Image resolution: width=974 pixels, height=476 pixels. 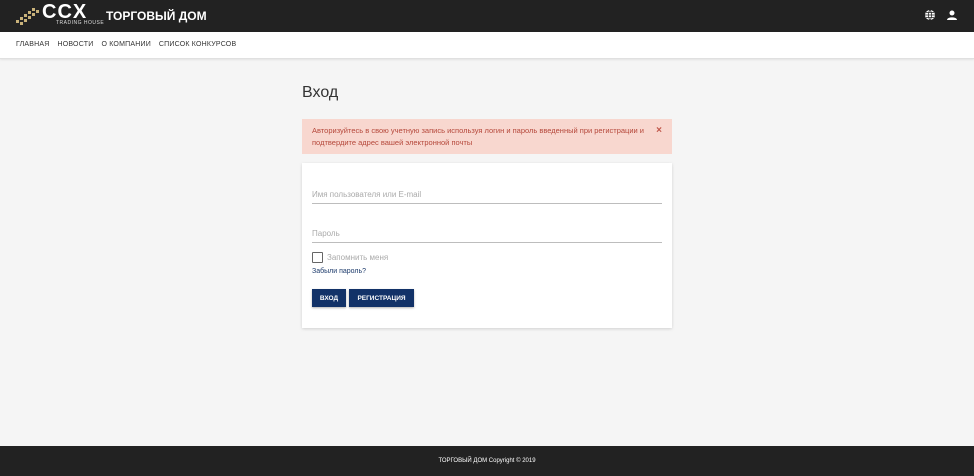 What do you see at coordinates (487, 16) in the screenshot?
I see `top-bar: CCX TRADING HOUSE ТОРГОВЫЙ ДОМ` at bounding box center [487, 16].